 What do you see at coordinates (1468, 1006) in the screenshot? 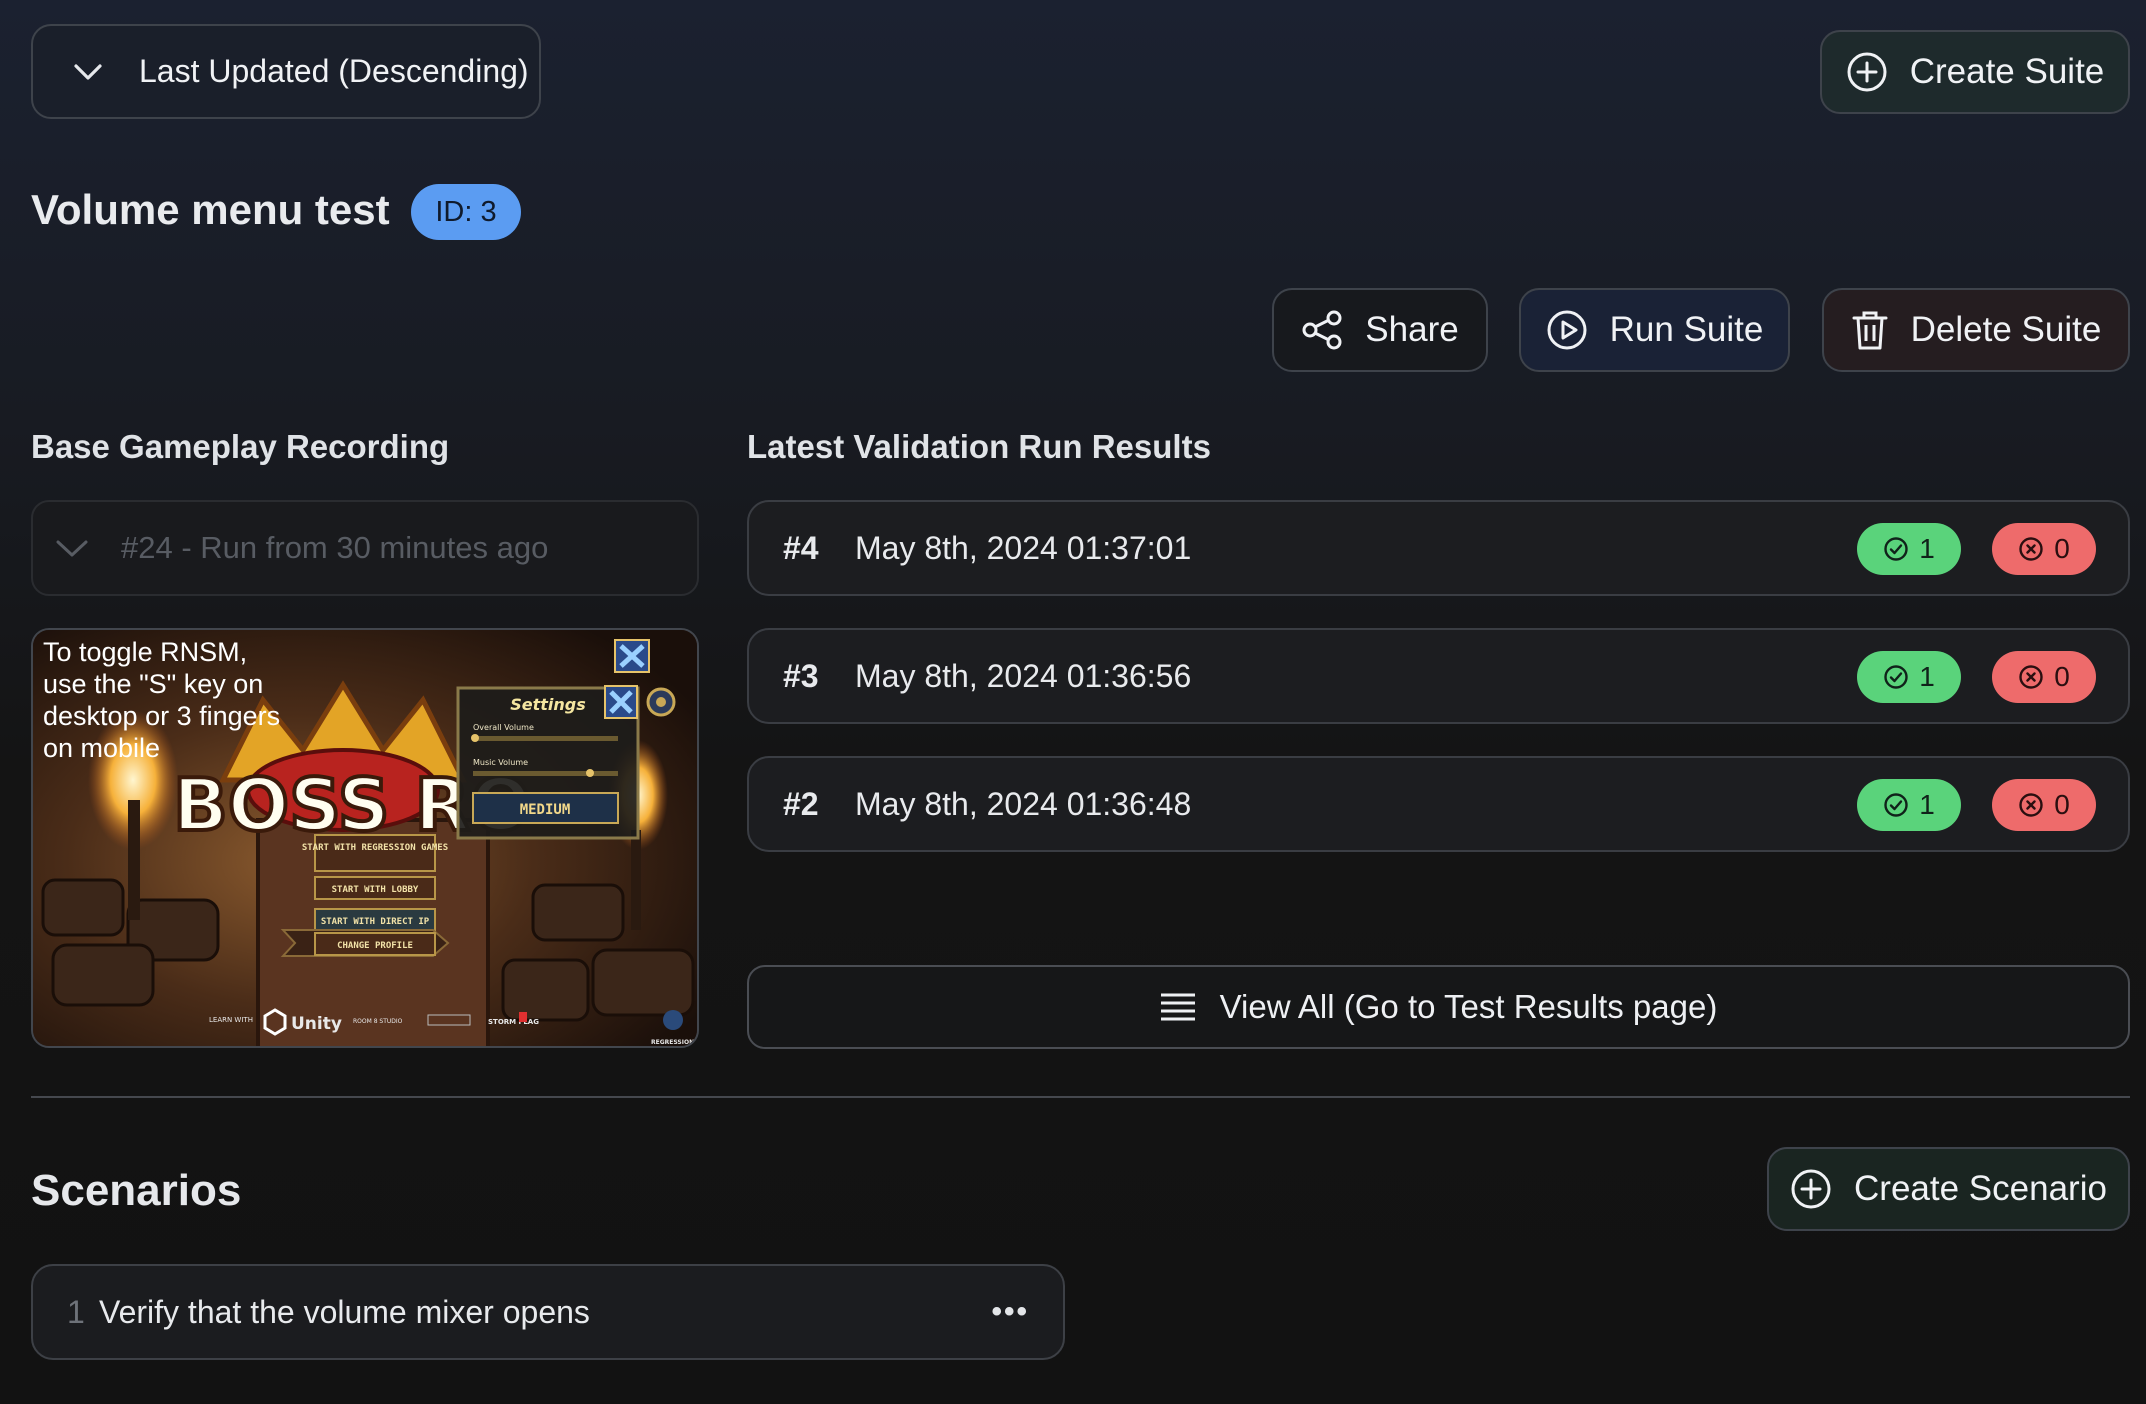
I see `view-all-label: View All (Go to Test Results page)` at bounding box center [1468, 1006].